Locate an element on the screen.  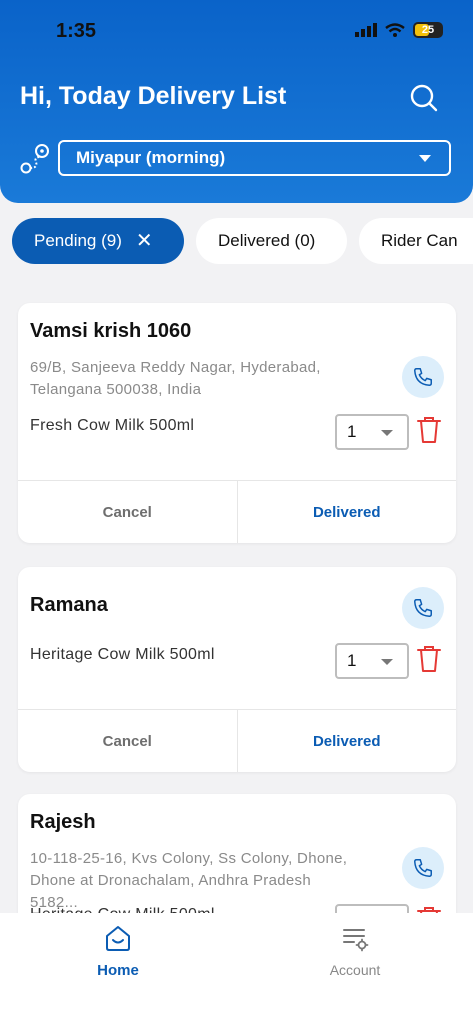
wifi-icon is located at coordinates (395, 30).